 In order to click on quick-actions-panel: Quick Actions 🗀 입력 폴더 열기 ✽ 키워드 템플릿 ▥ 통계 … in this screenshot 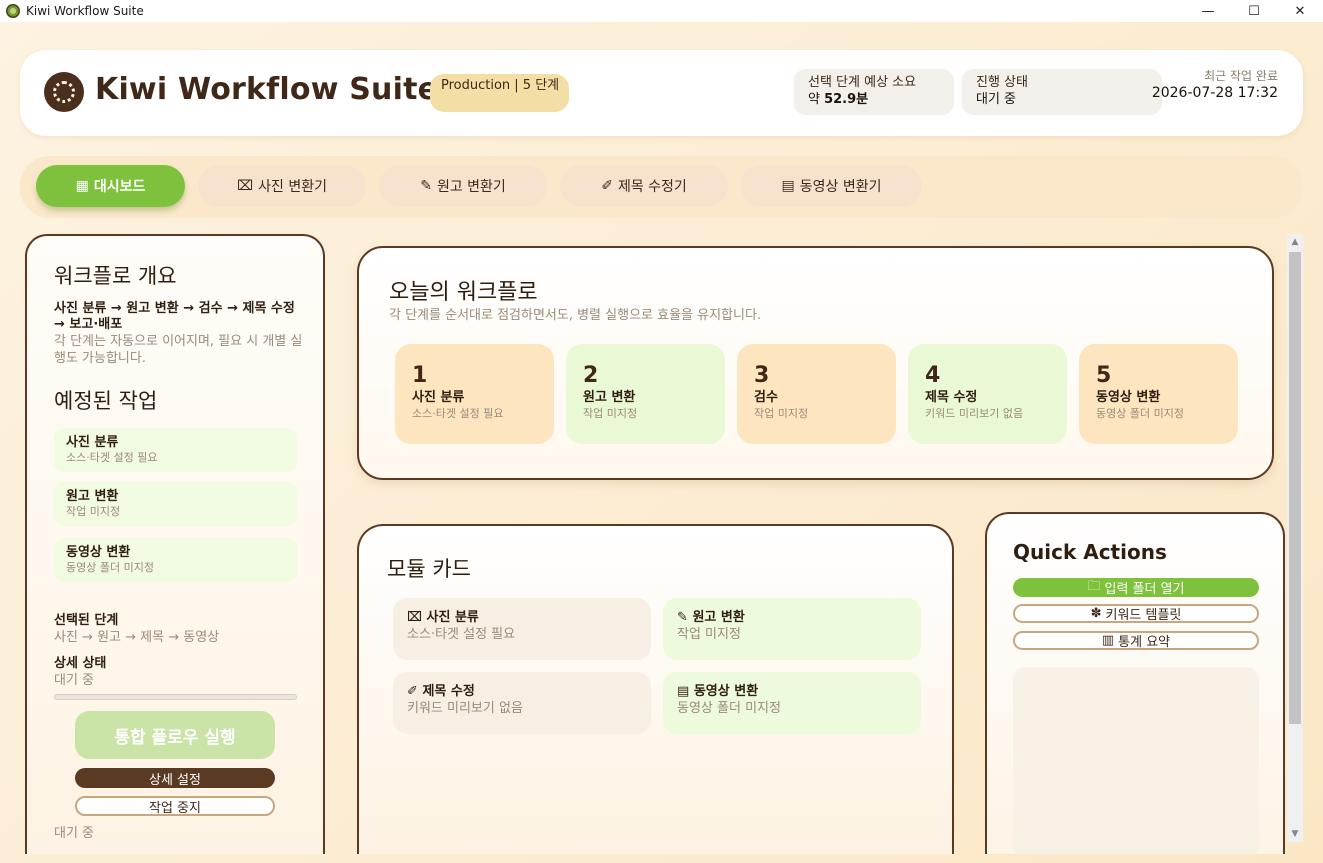, I will do `click(1135, 683)`.